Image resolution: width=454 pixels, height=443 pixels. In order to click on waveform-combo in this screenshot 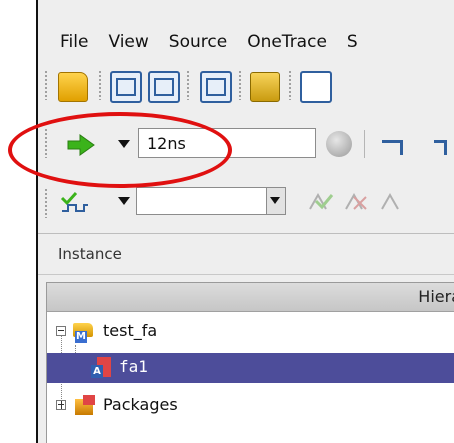, I will do `click(211, 201)`.